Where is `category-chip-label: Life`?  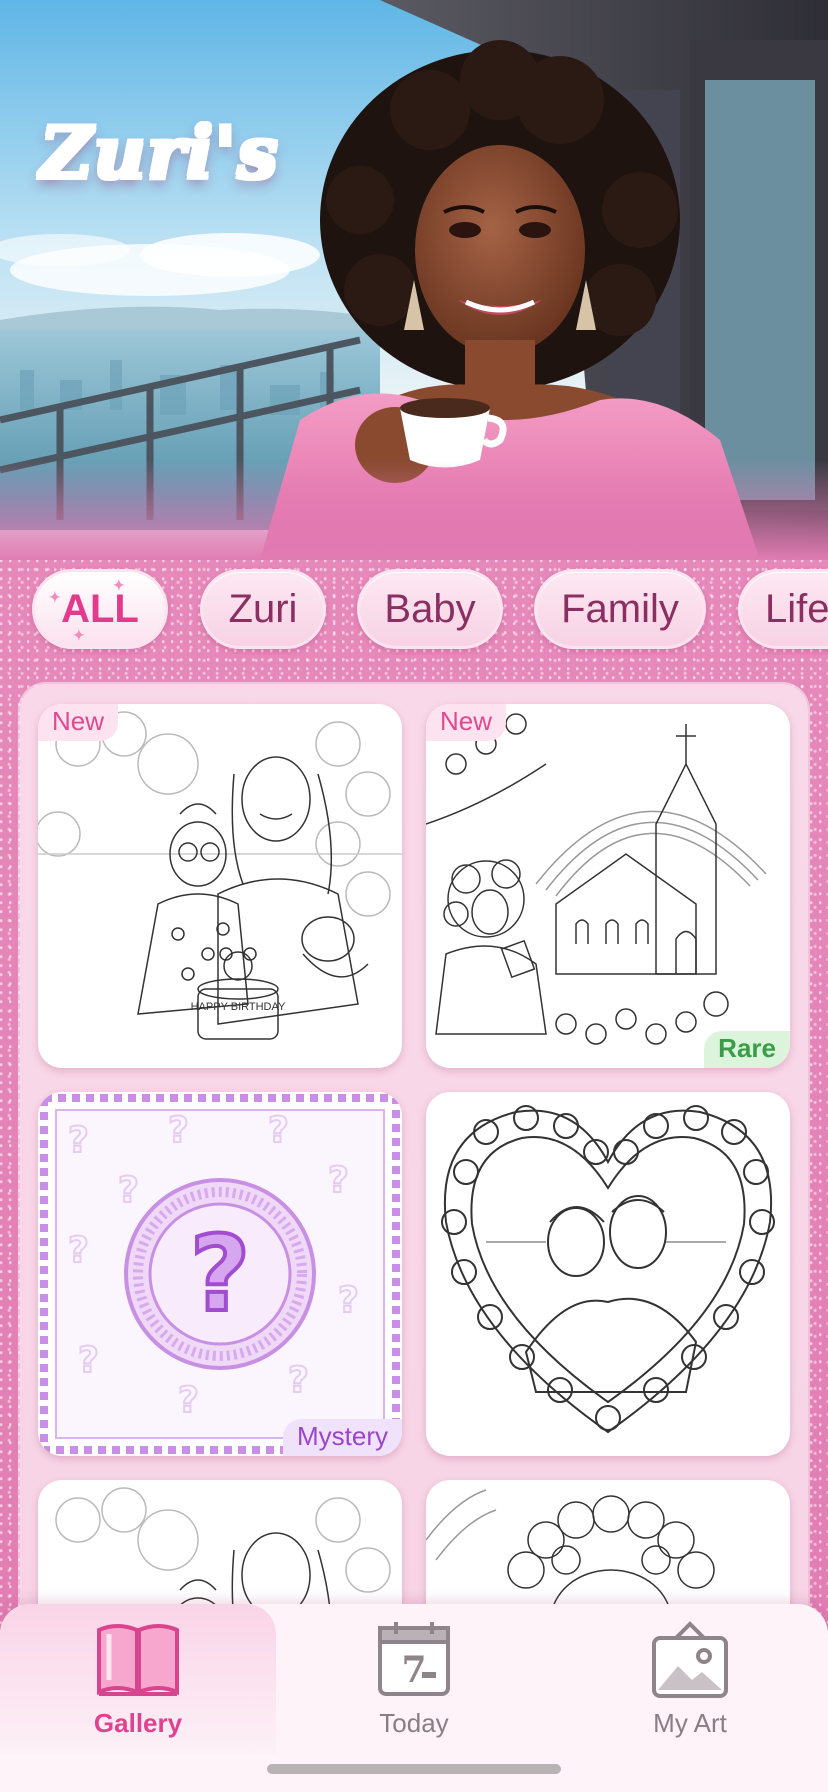
category-chip-label: Life is located at coordinates (796, 609).